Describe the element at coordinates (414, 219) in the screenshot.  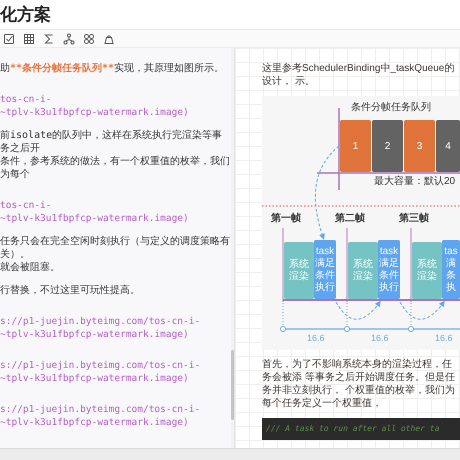
I see `frame-label: 第三帧` at that location.